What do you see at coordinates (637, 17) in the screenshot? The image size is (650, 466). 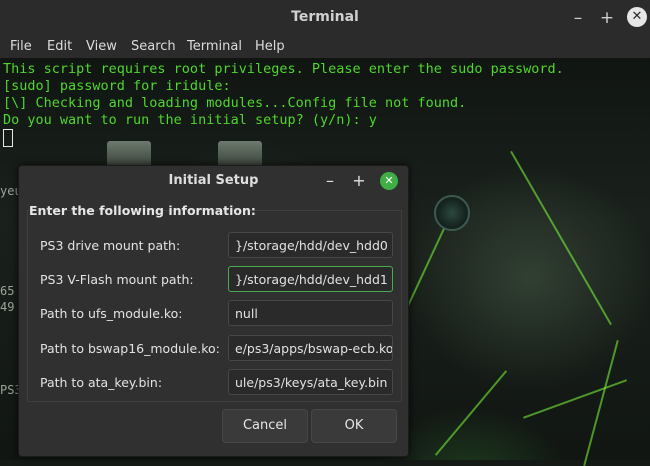 I see `close-icon: ✕` at bounding box center [637, 17].